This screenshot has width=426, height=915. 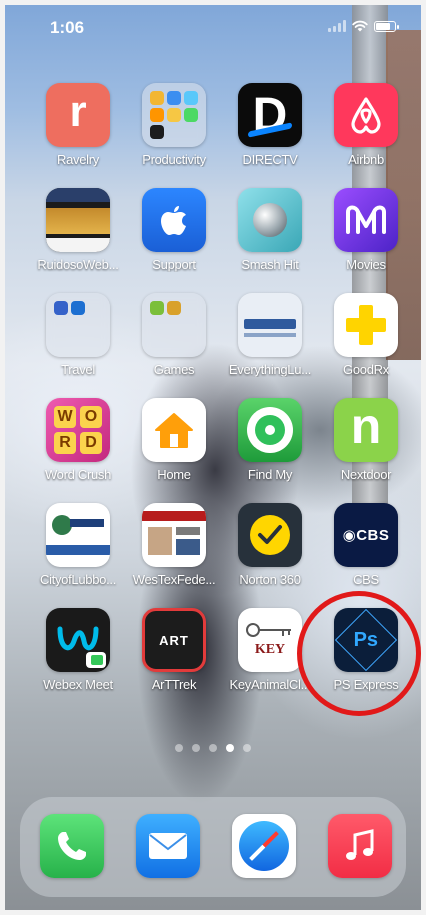 I want to click on folder-games: Games, so click(x=174, y=345).